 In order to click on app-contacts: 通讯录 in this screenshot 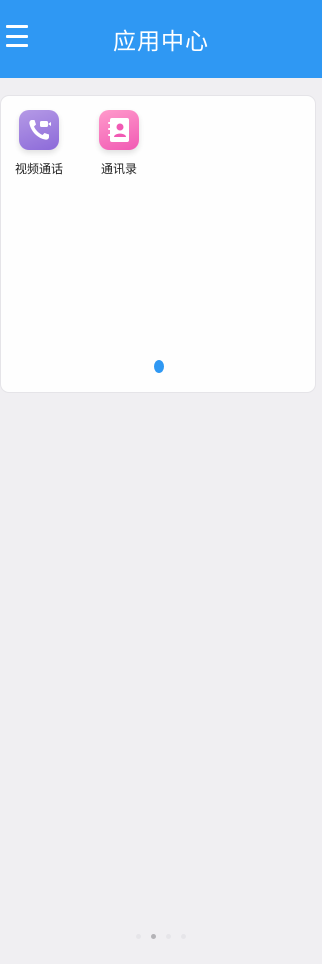, I will do `click(119, 143)`.